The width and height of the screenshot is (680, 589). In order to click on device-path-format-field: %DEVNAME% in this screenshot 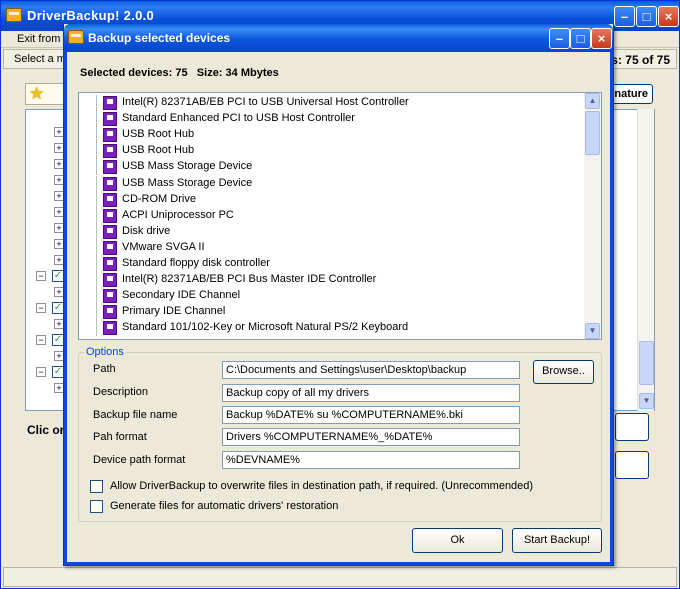, I will do `click(371, 460)`.